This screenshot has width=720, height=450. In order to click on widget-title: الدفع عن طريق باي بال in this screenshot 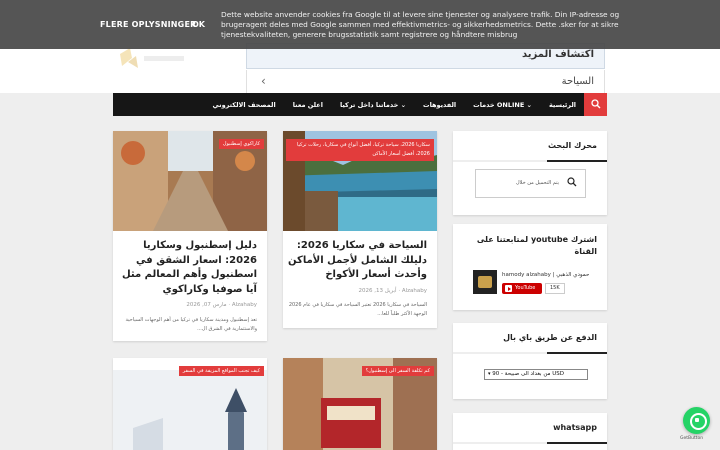, I will do `click(550, 337)`.